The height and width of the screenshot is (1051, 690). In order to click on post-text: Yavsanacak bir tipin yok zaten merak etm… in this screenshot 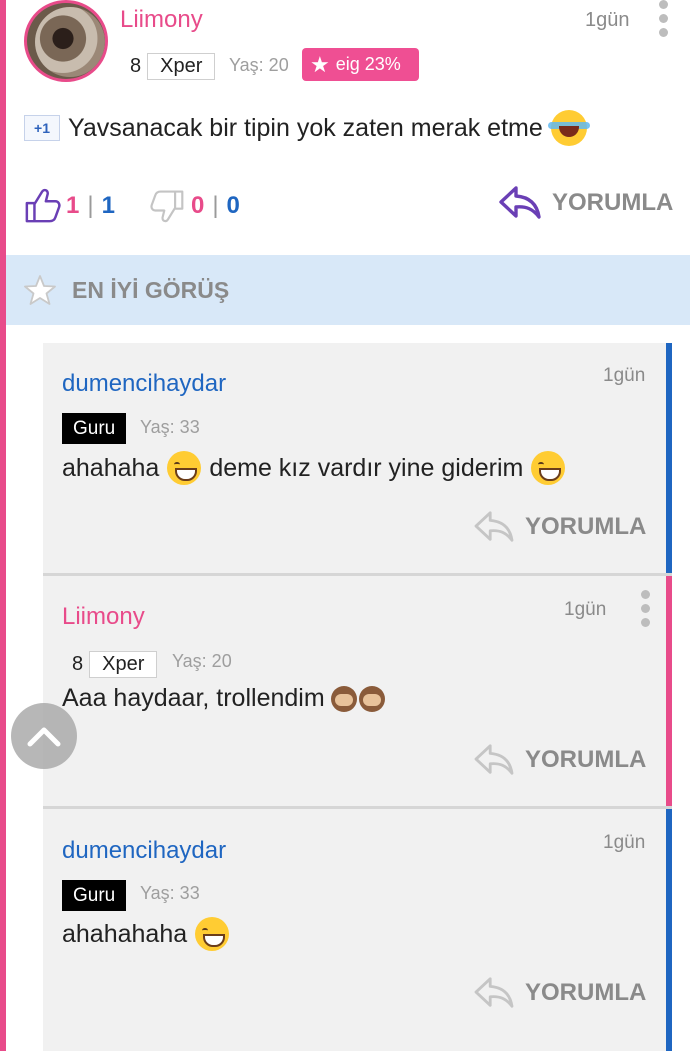, I will do `click(305, 127)`.